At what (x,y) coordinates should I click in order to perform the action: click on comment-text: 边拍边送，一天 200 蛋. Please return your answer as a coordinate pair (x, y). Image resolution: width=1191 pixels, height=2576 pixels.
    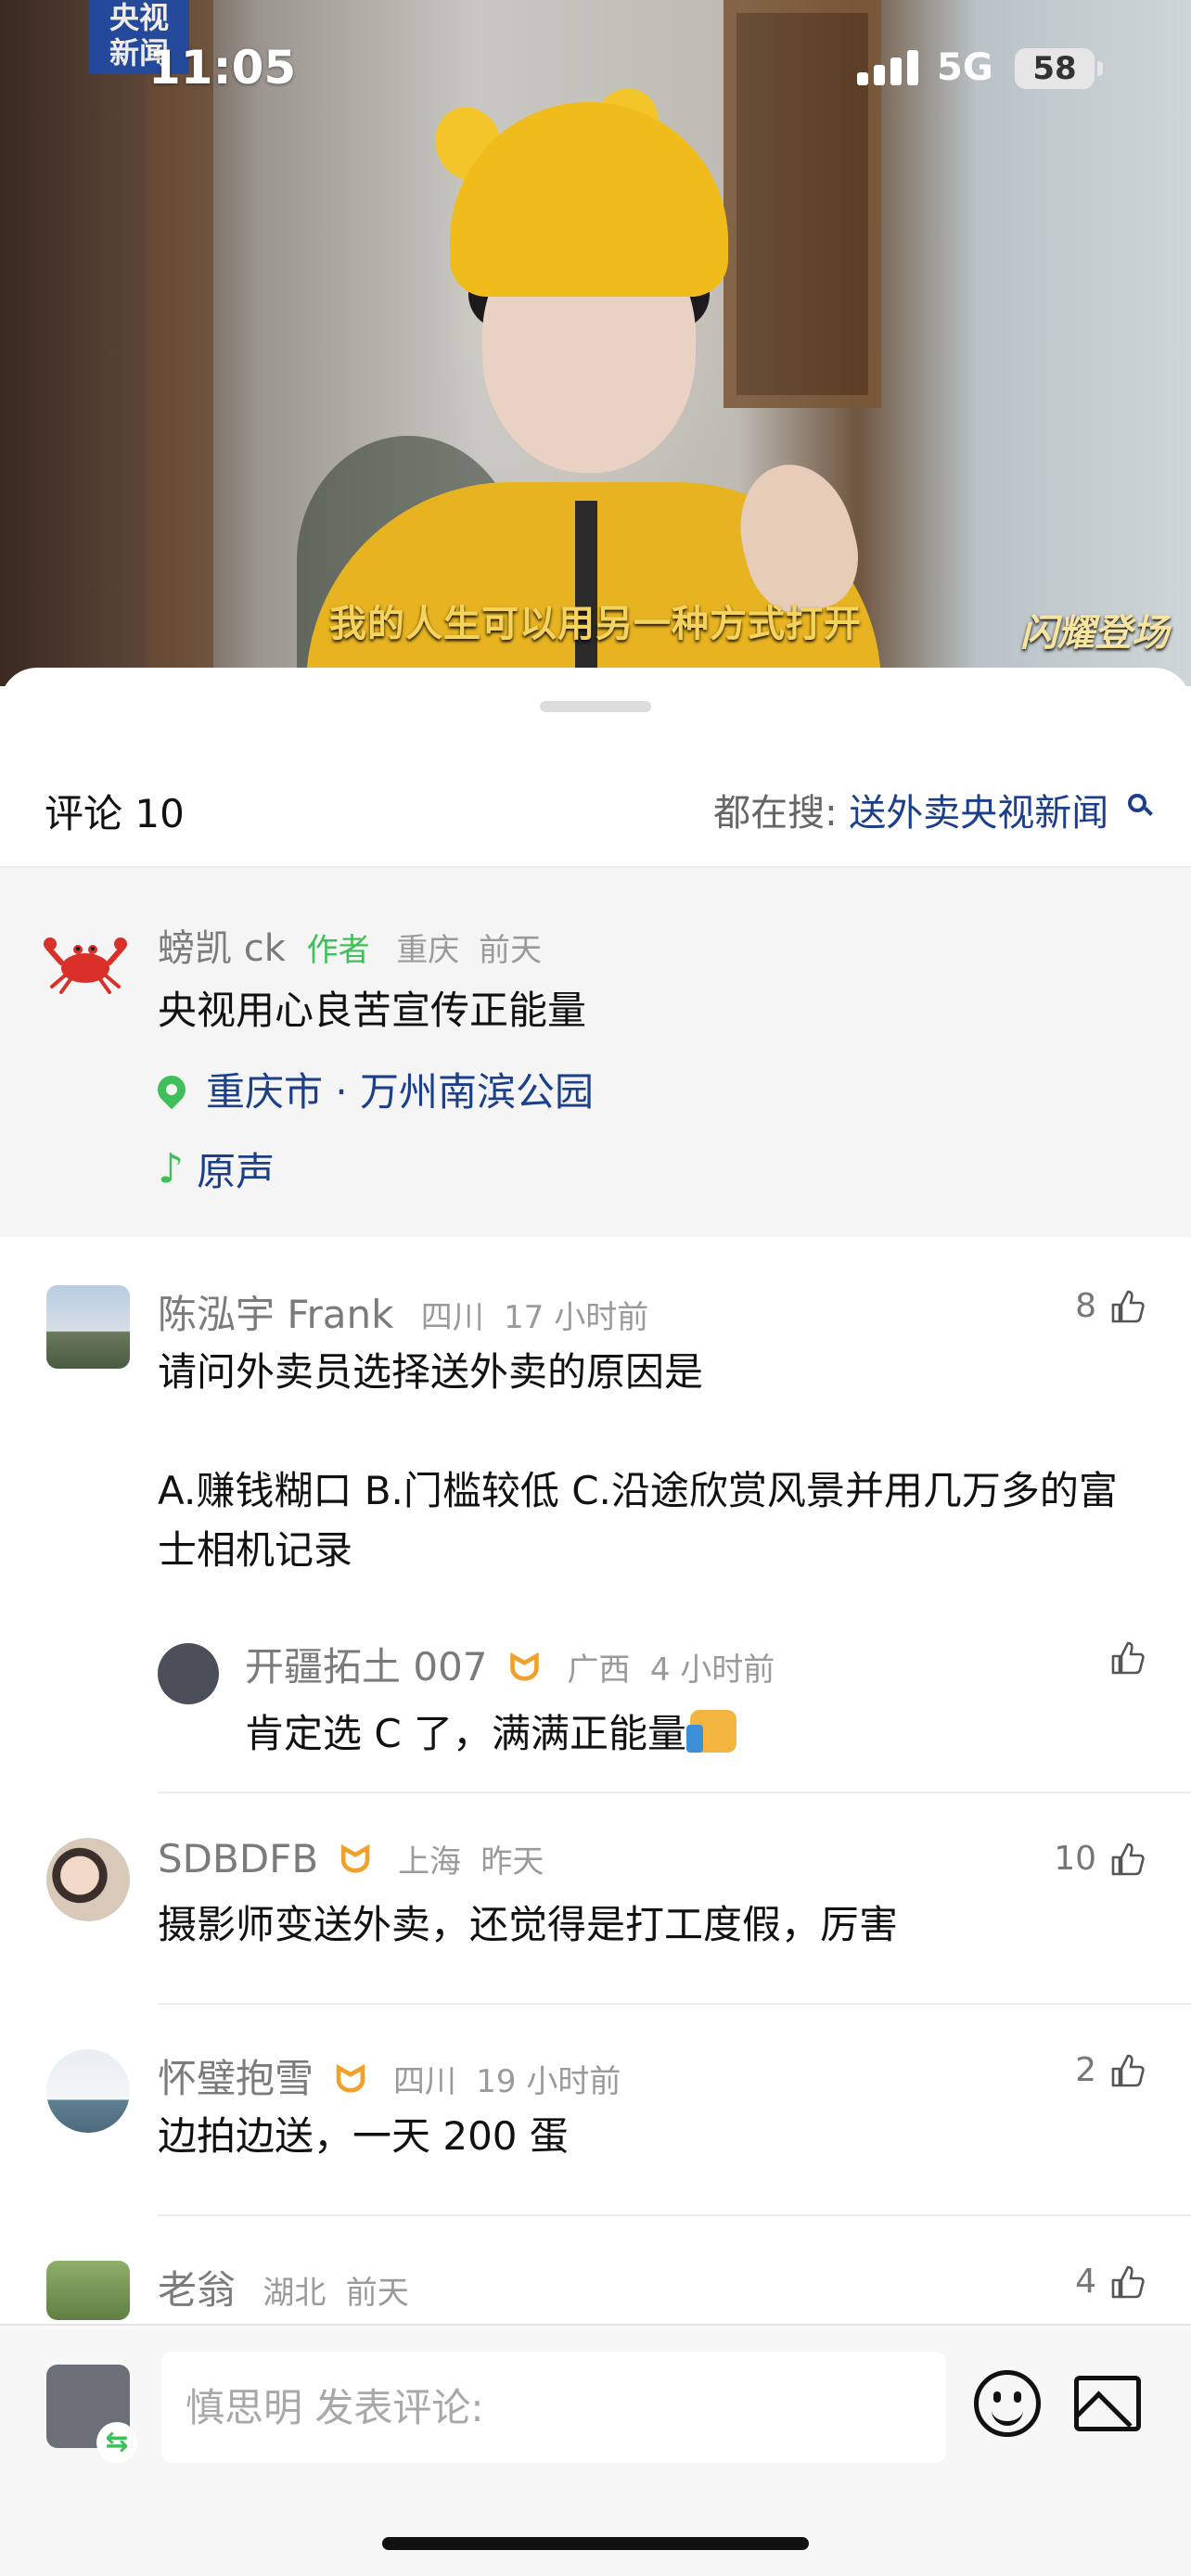
    Looking at the image, I should click on (363, 2136).